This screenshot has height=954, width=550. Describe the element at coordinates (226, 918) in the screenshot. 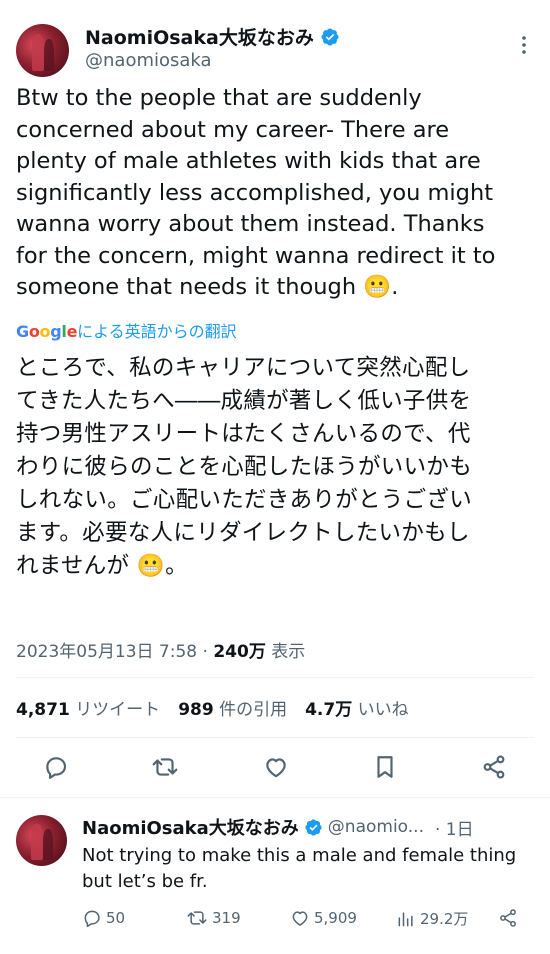

I see `reply-retweets-count: 319` at that location.